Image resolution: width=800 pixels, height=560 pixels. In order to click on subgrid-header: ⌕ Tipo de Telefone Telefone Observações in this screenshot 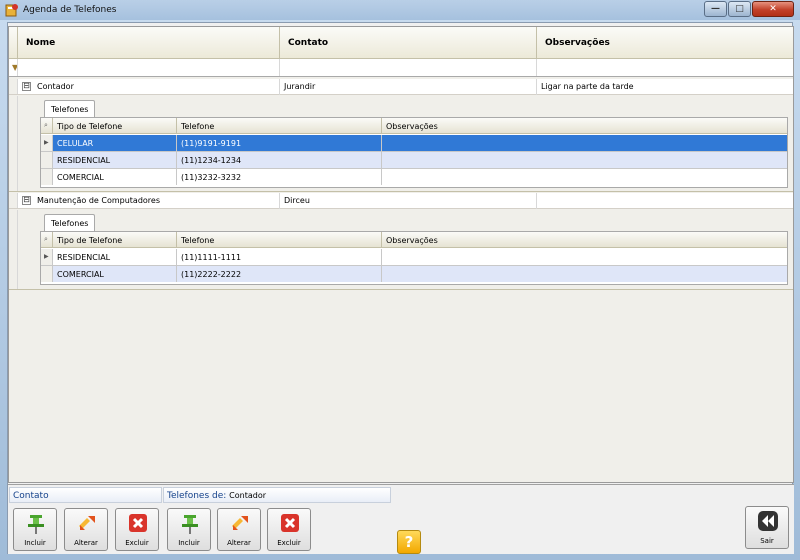, I will do `click(414, 126)`.